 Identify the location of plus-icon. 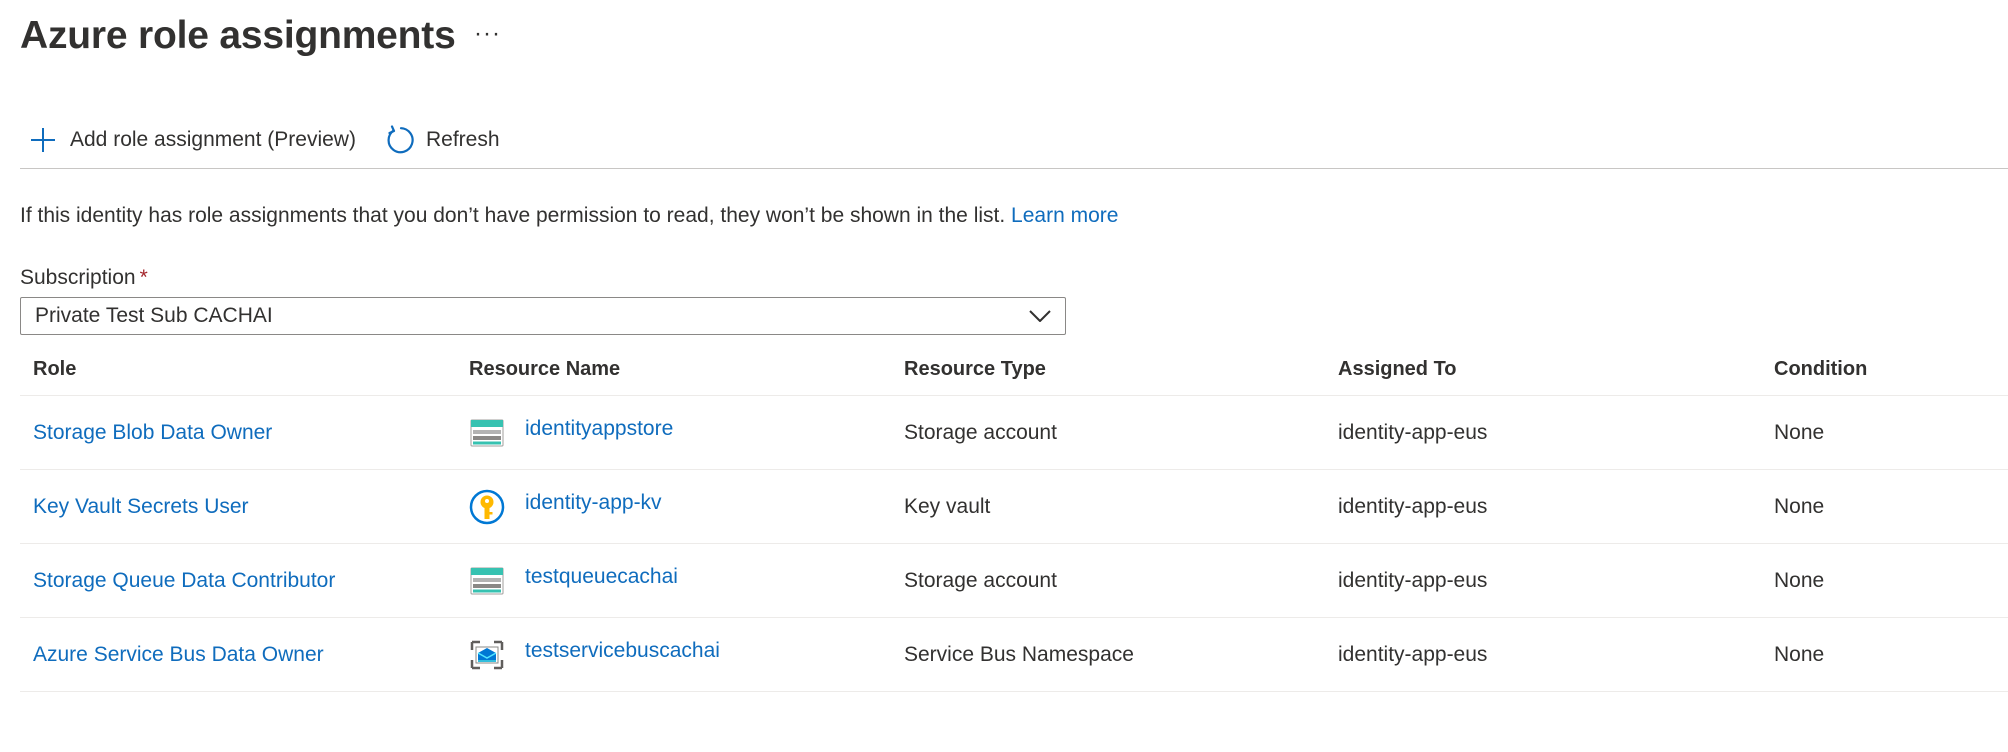
(43, 140).